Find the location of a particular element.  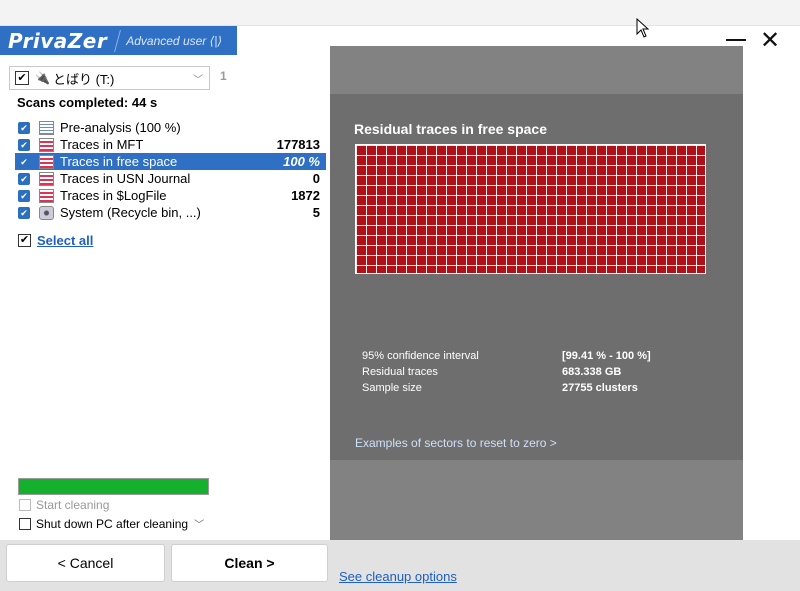

scan-item-label: Traces in USN Journal is located at coordinates (125, 178).